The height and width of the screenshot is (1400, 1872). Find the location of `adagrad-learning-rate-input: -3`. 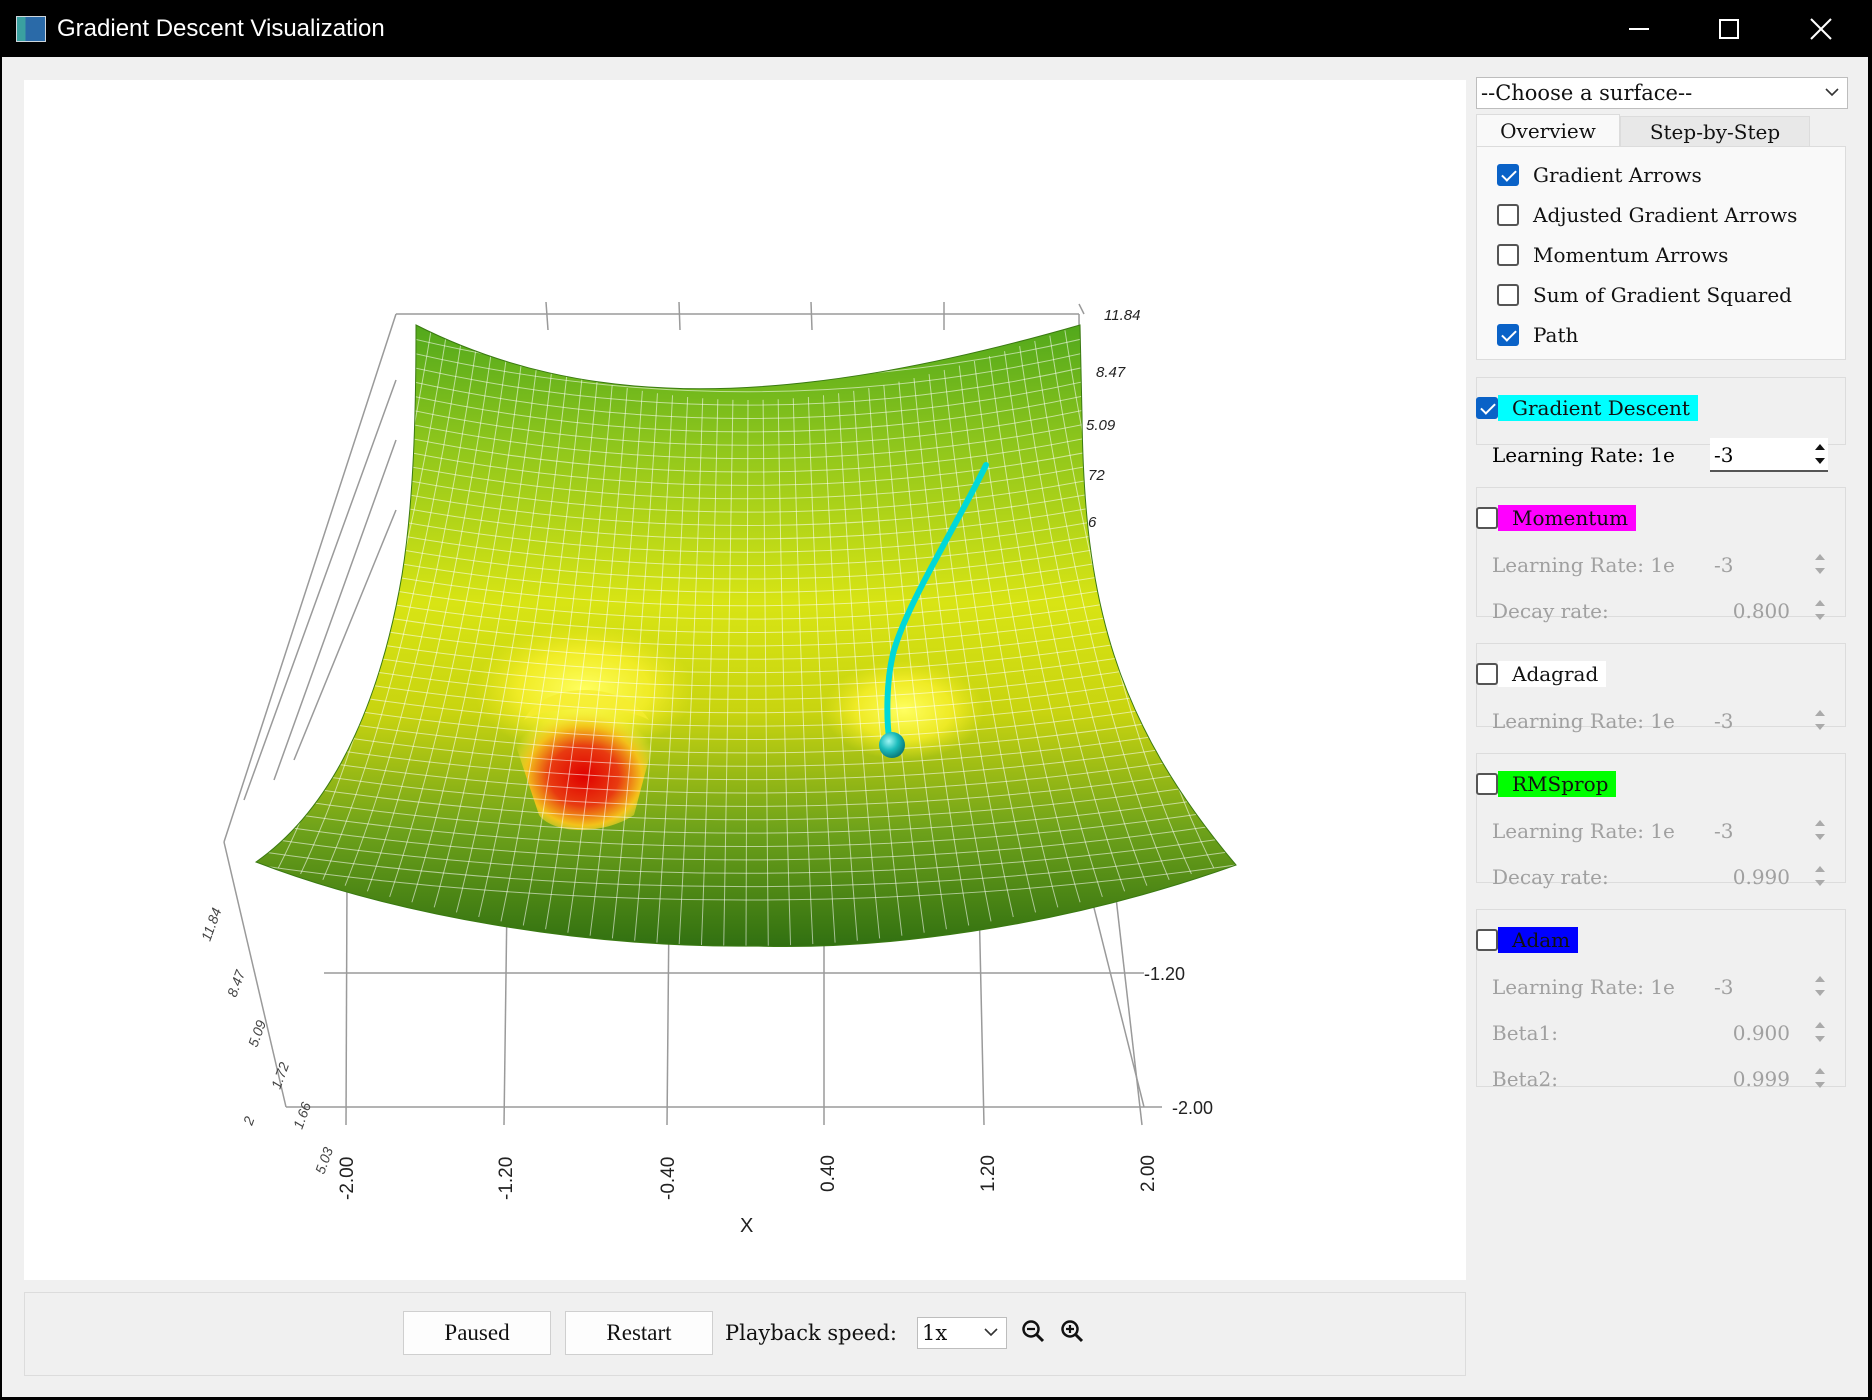

adagrad-learning-rate-input: -3 is located at coordinates (1769, 720).